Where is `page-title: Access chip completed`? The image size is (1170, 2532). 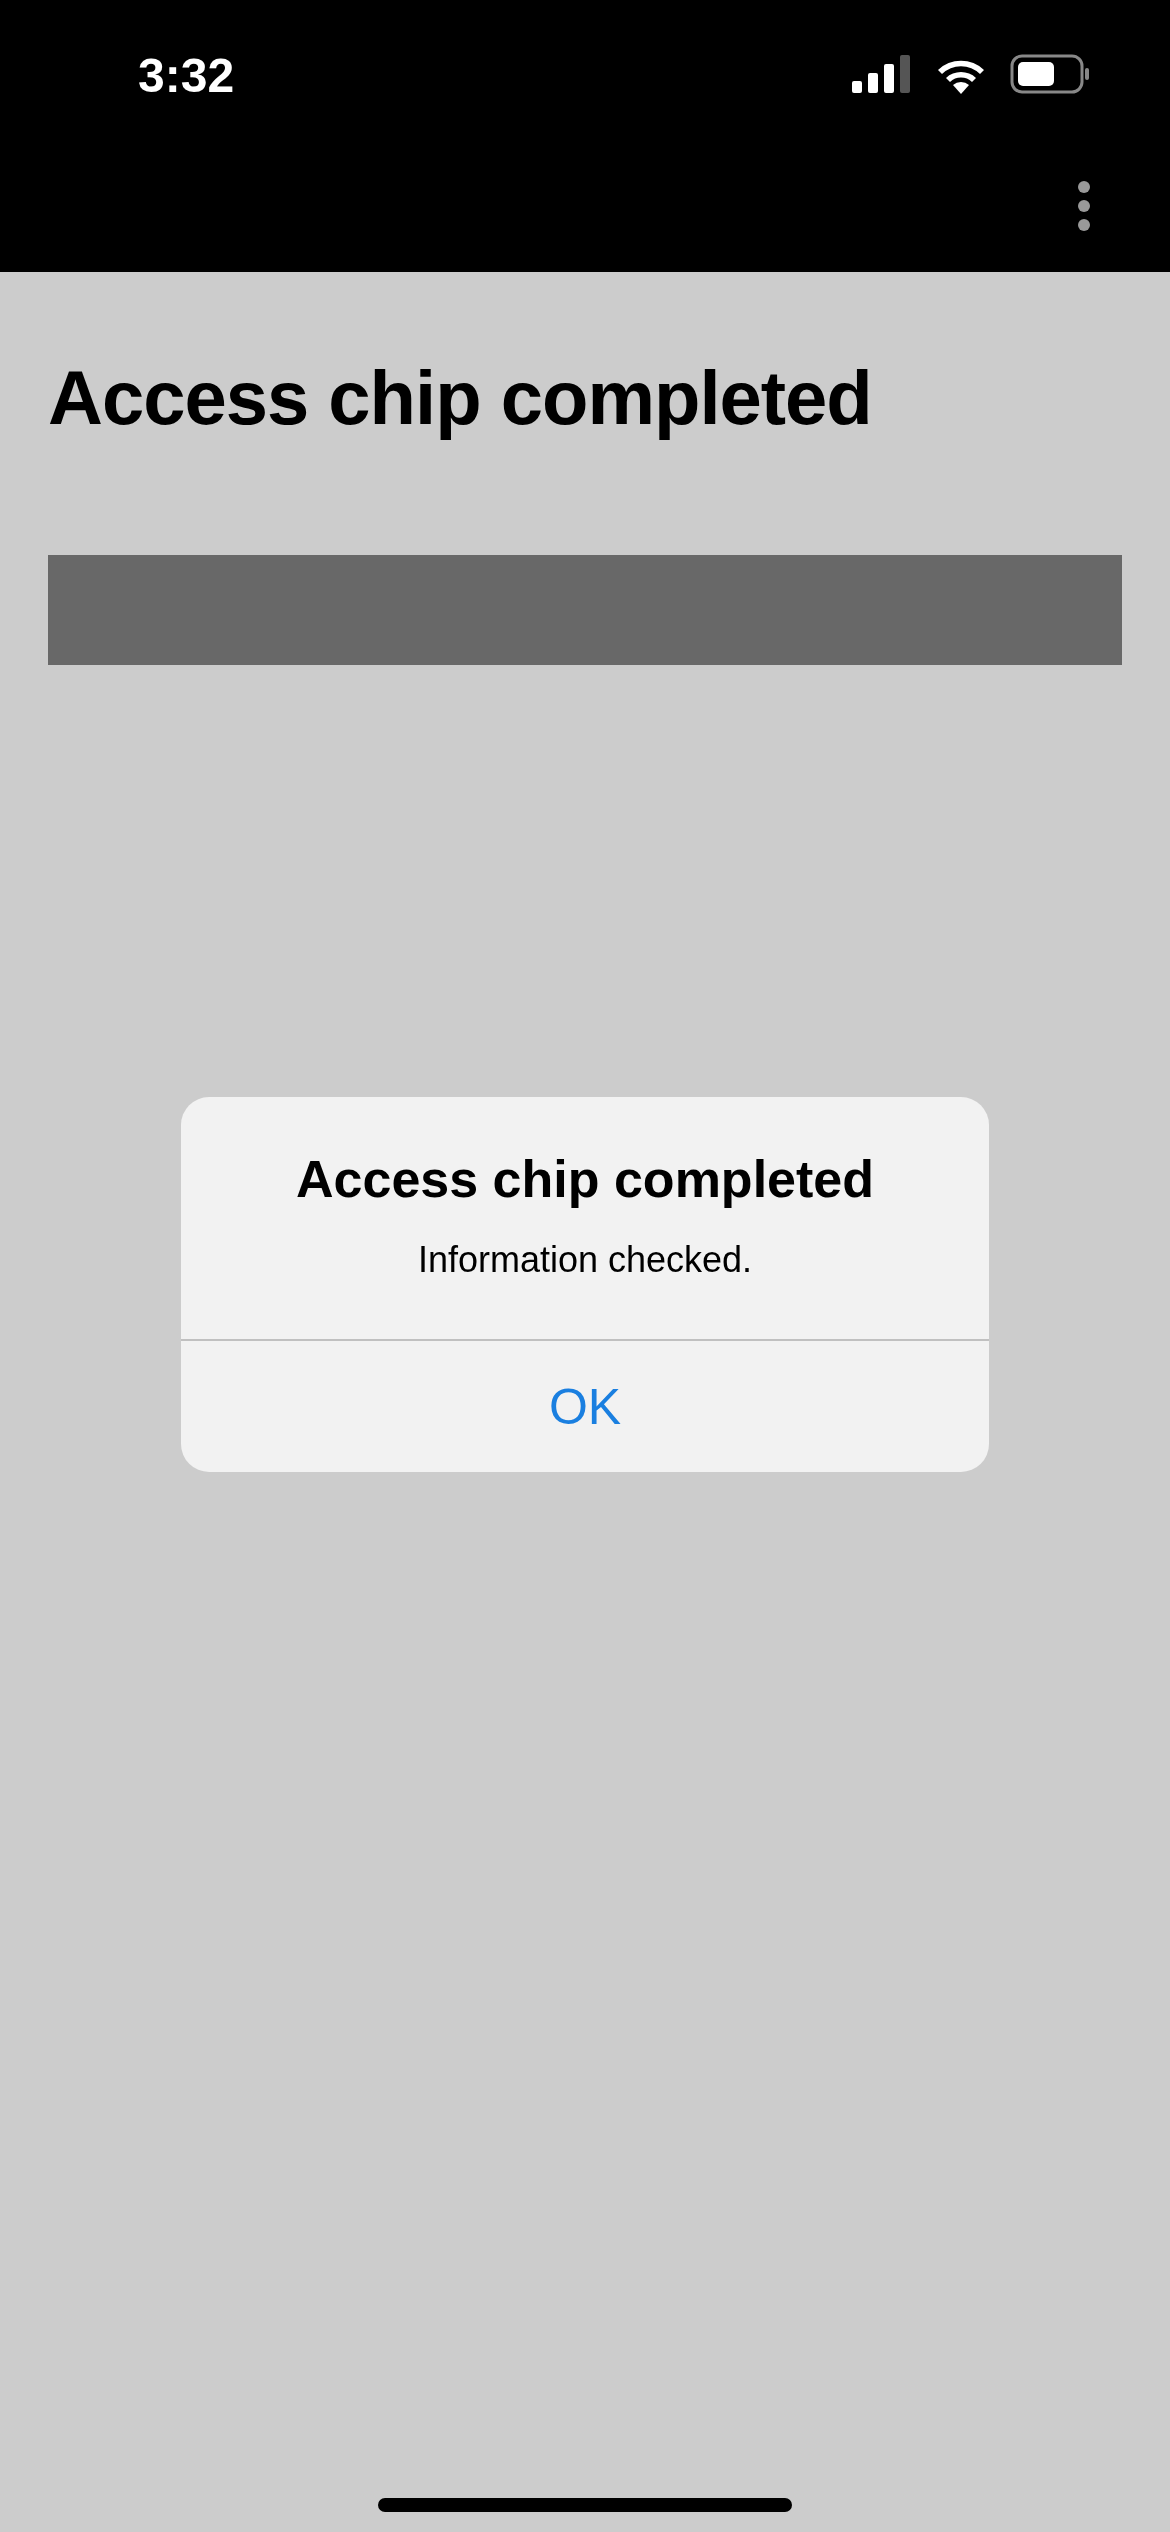 page-title: Access chip completed is located at coordinates (460, 398).